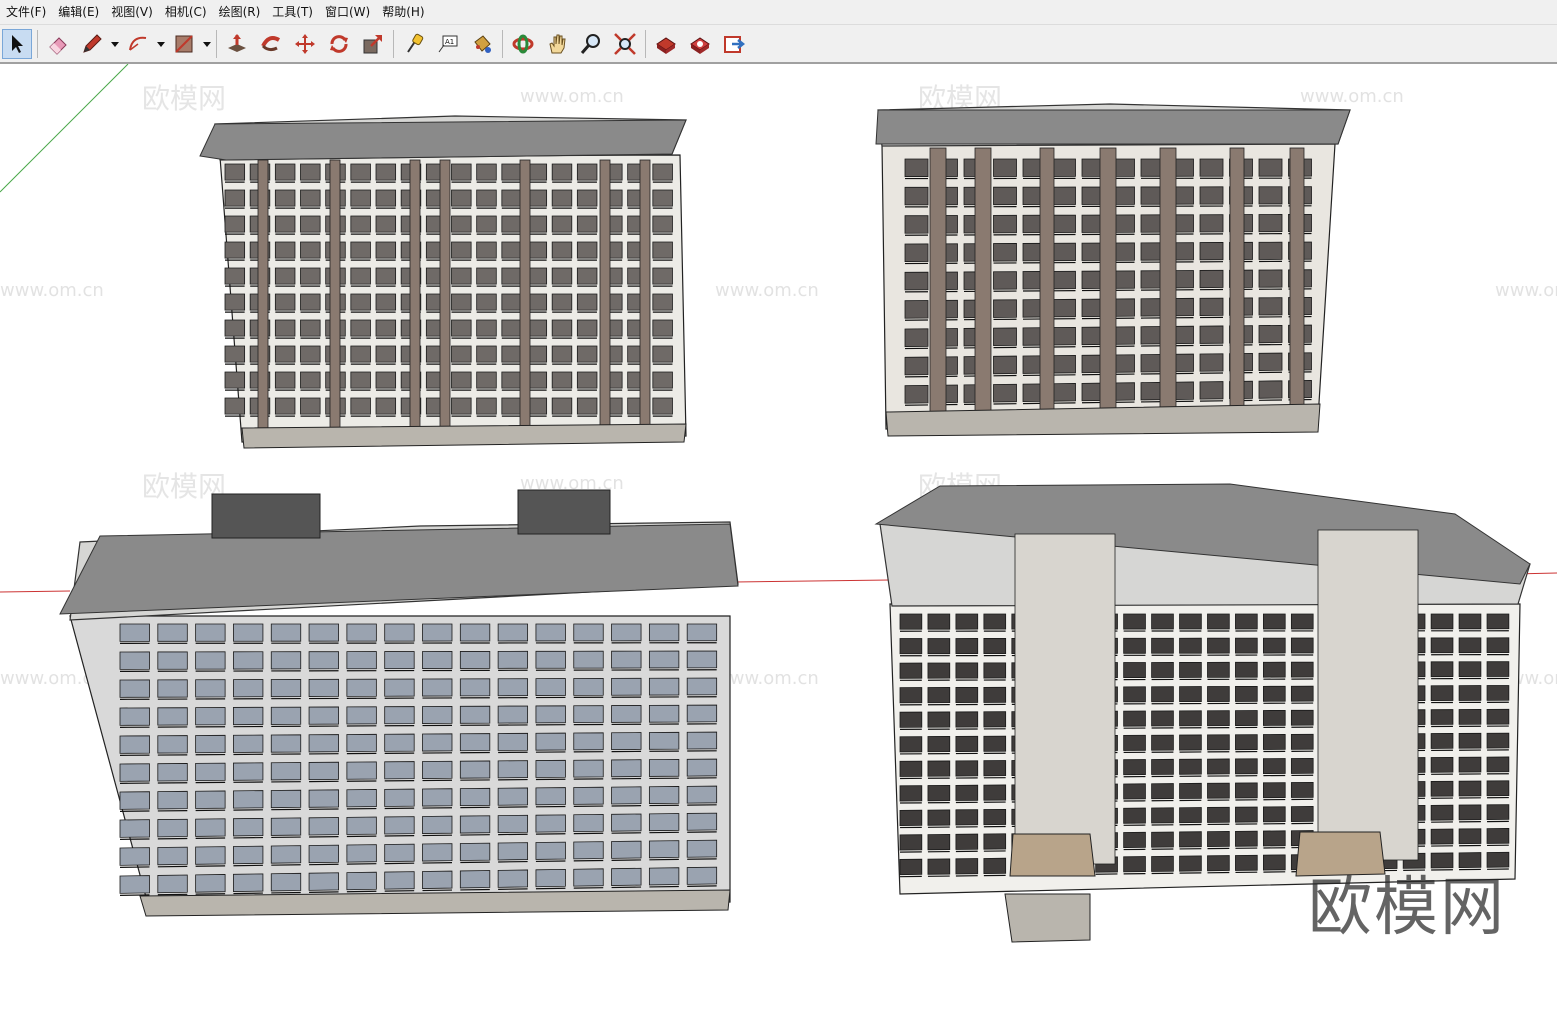 Image resolution: width=1557 pixels, height=1014 pixels. Describe the element at coordinates (339, 44) in the screenshot. I see `rotate-tool-button` at that location.